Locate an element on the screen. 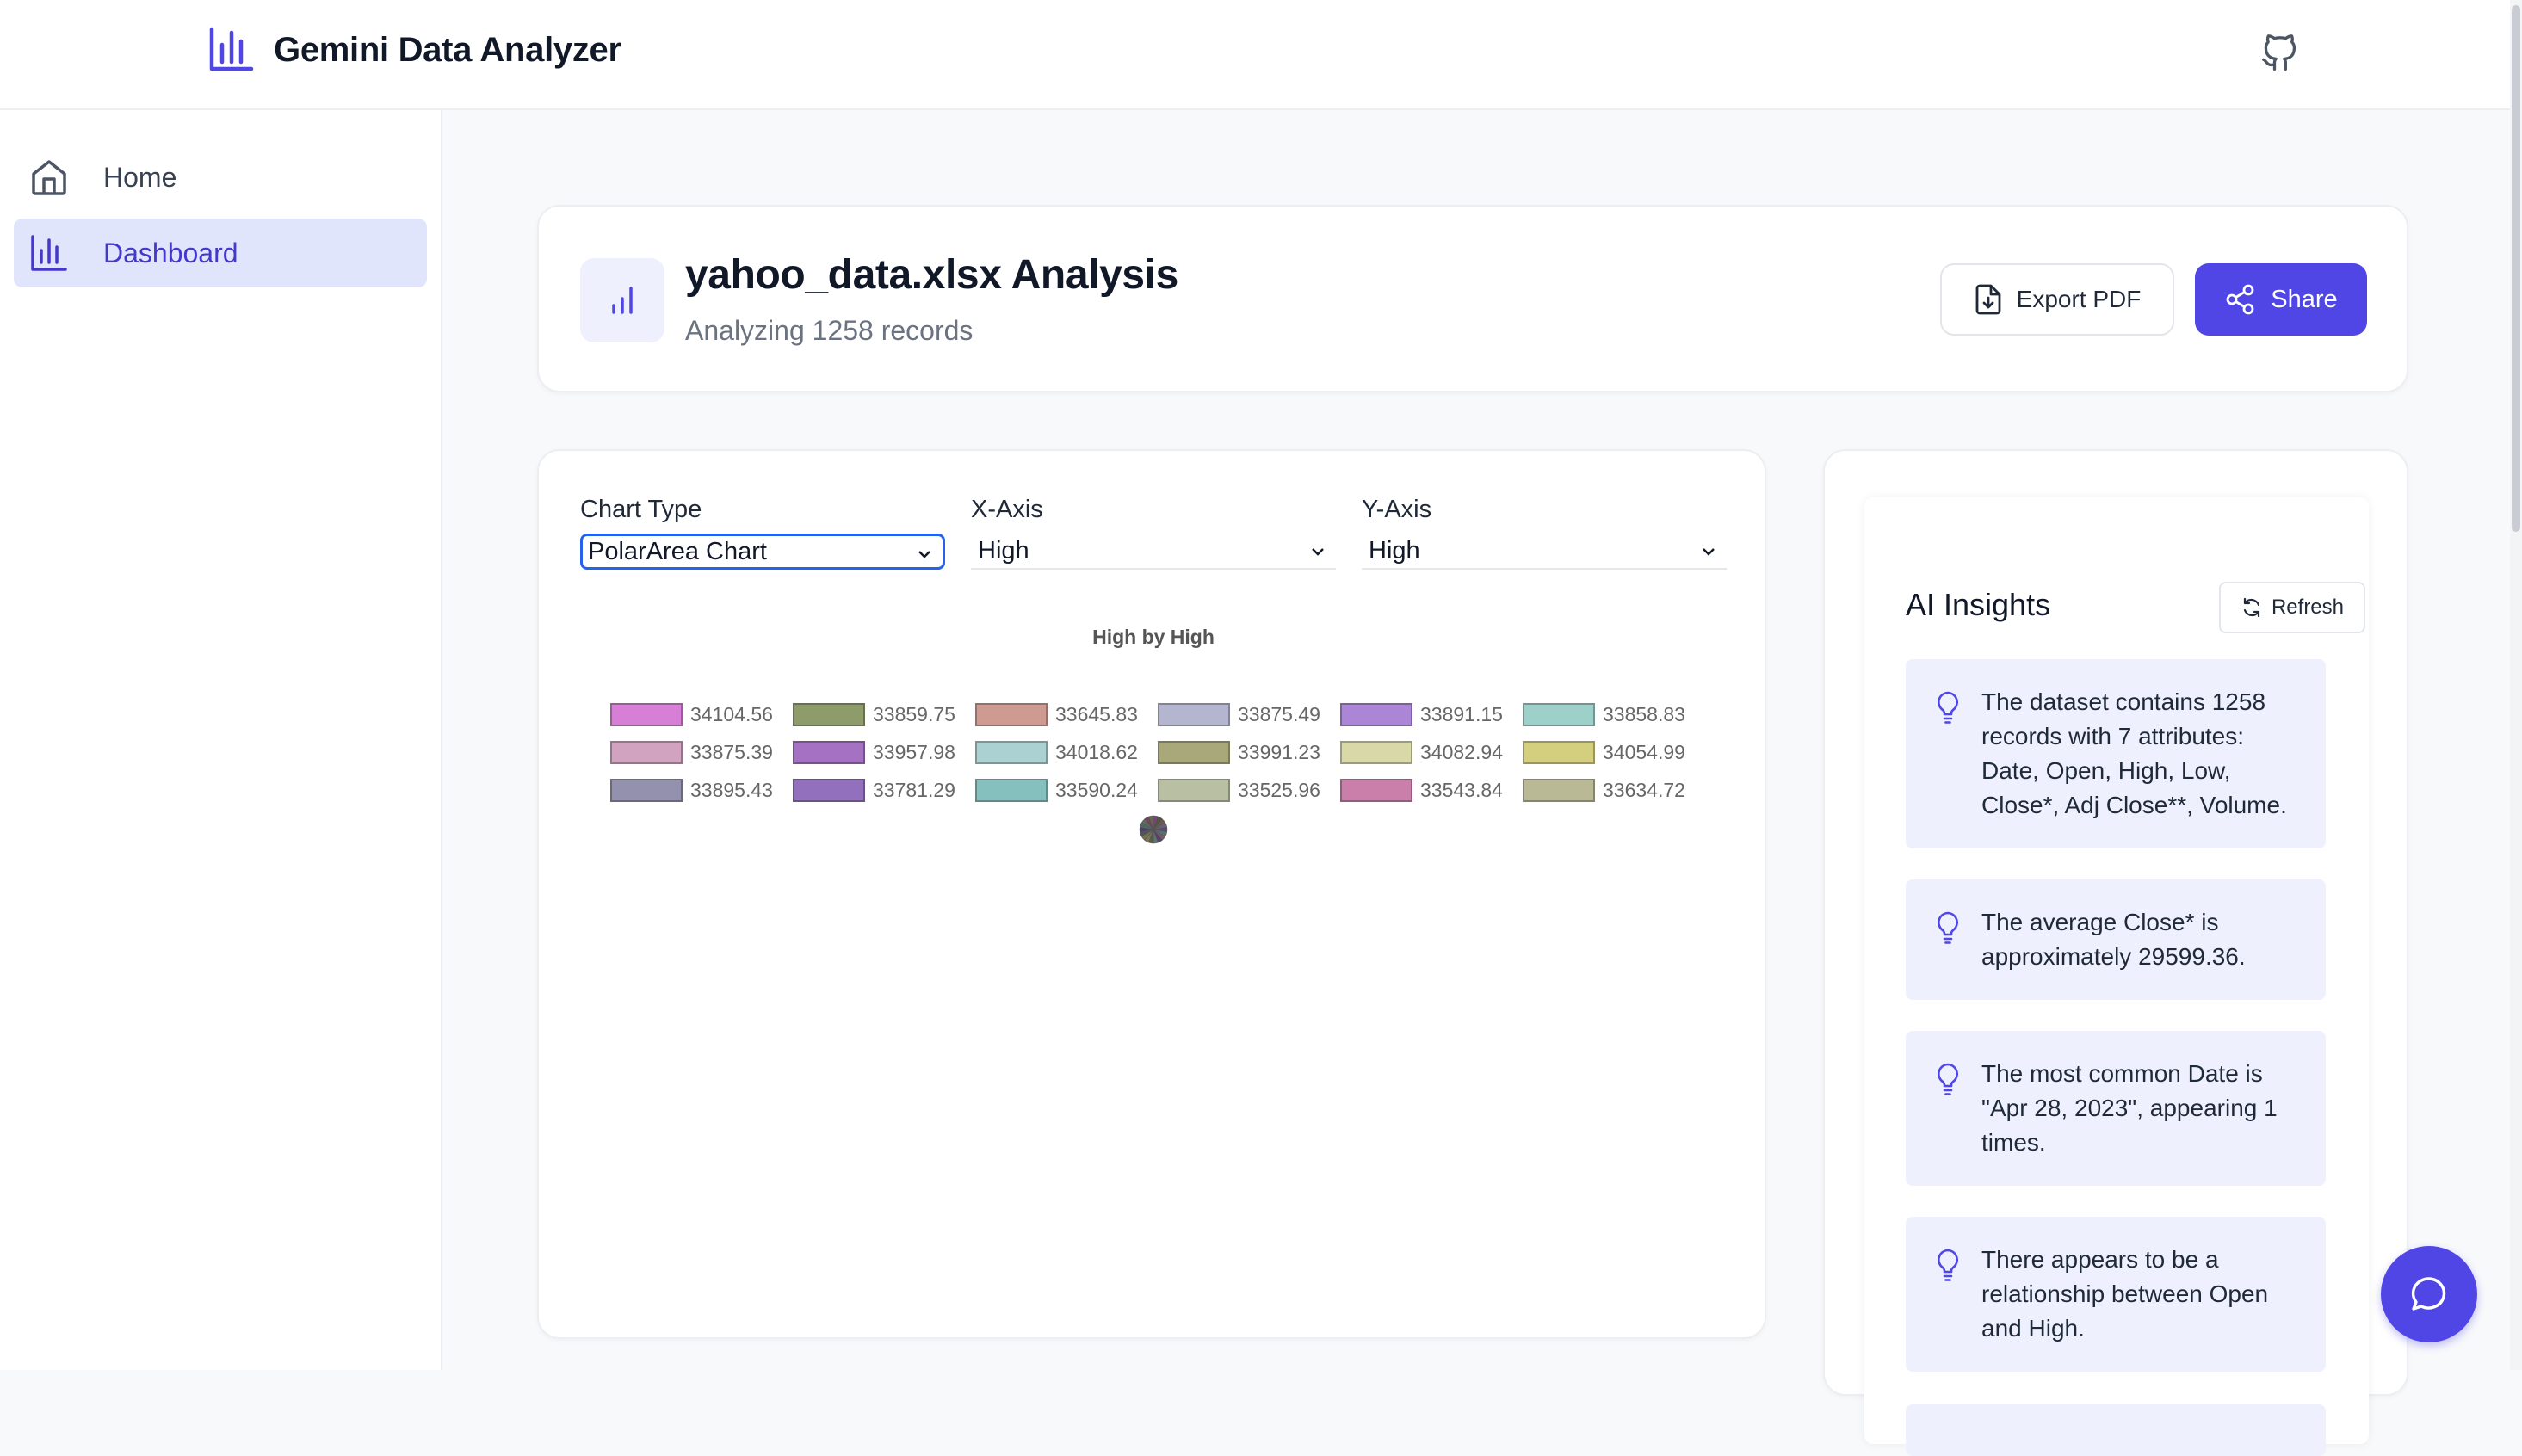  legend-label: 33543.84 is located at coordinates (1462, 790).